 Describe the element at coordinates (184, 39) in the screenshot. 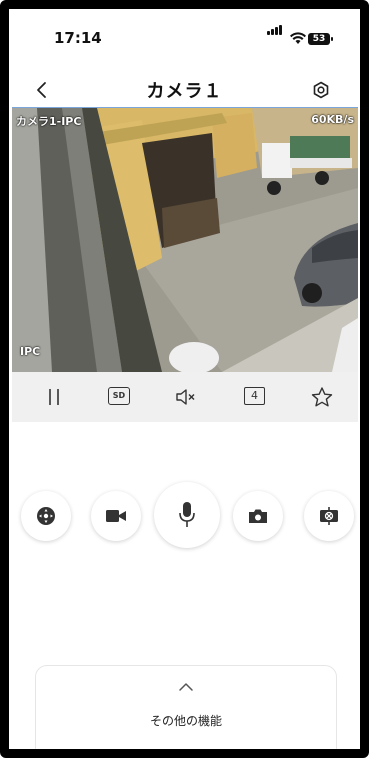

I see `status-bar: 17:14 53` at that location.